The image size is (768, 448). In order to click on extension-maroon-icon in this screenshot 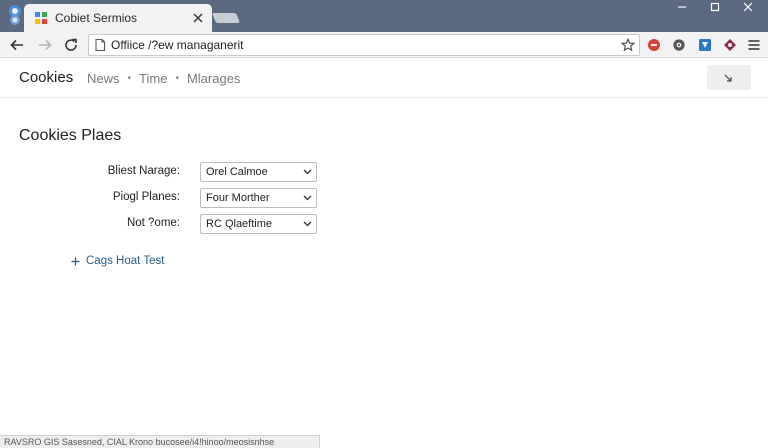, I will do `click(730, 45)`.